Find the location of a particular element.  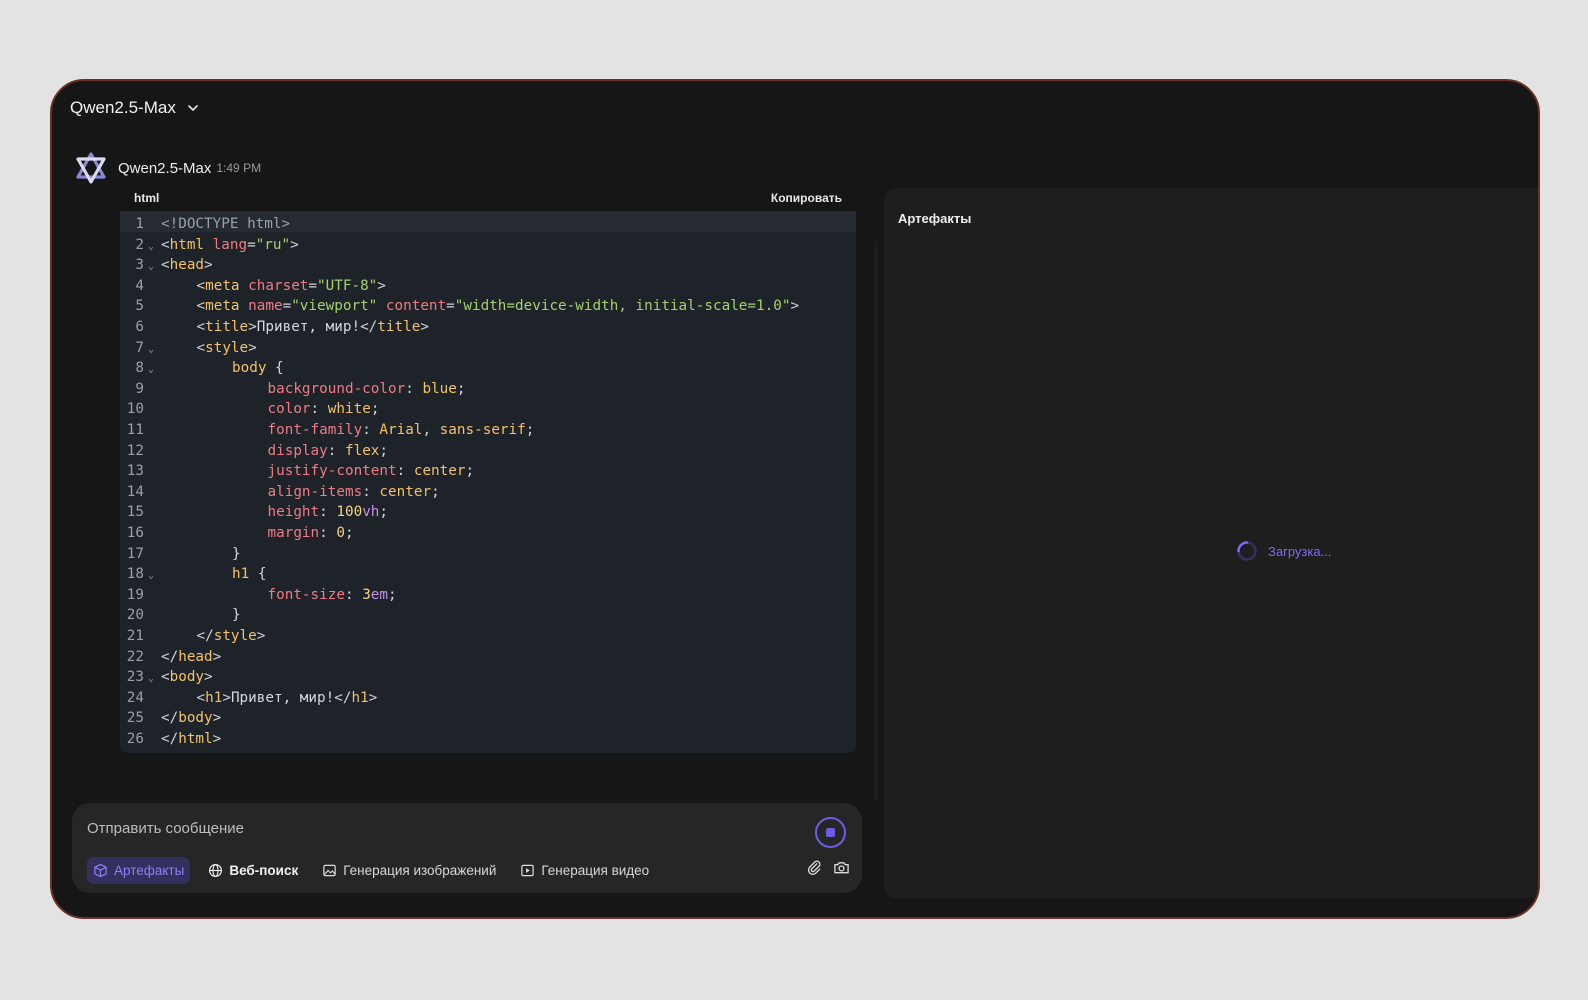

line-number: 5 is located at coordinates (139, 306).